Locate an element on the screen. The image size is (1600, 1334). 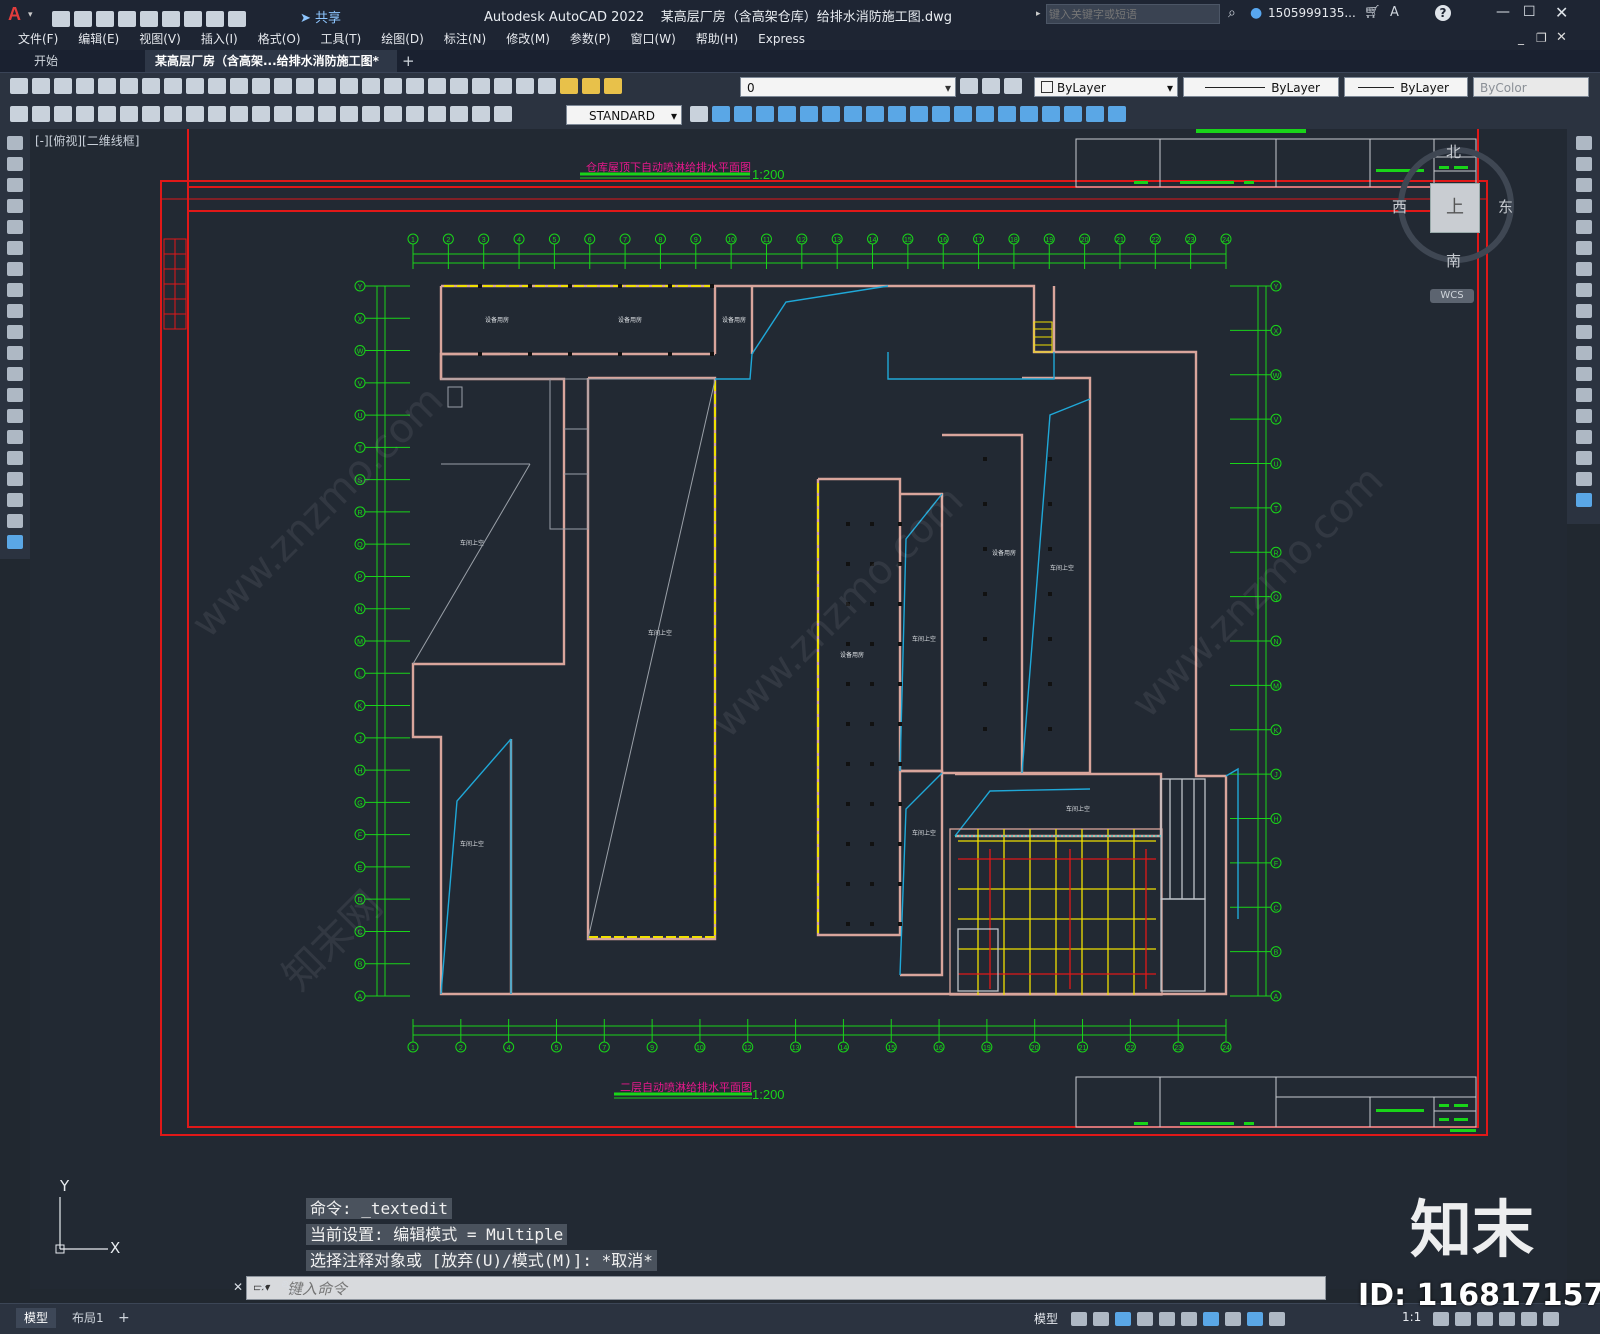
isolate-objects-icon is located at coordinates (1485, 1319).